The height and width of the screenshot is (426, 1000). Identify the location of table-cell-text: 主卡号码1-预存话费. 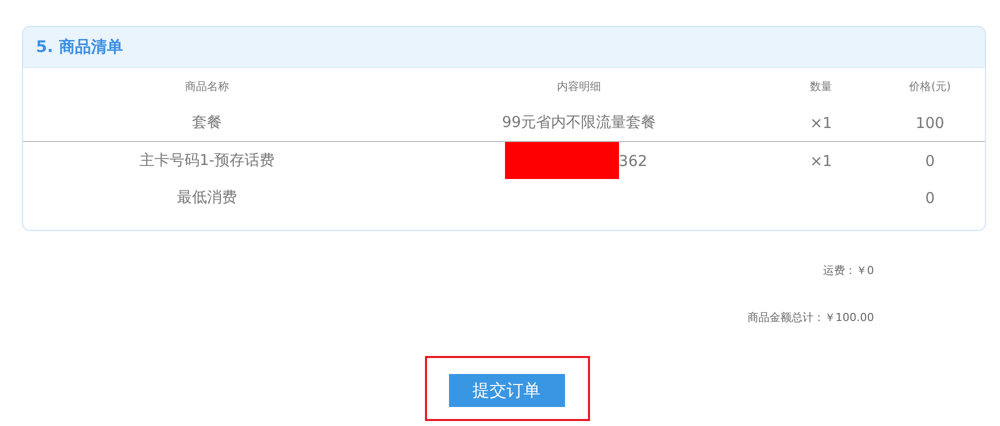
(207, 160).